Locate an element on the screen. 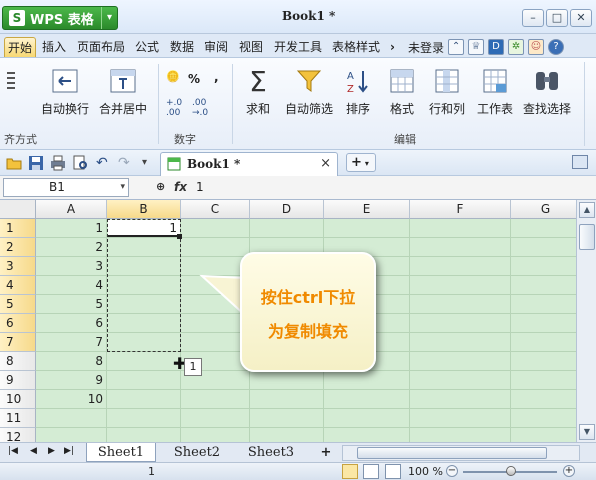  prev-sheet-icon: ◀ is located at coordinates (33, 451).